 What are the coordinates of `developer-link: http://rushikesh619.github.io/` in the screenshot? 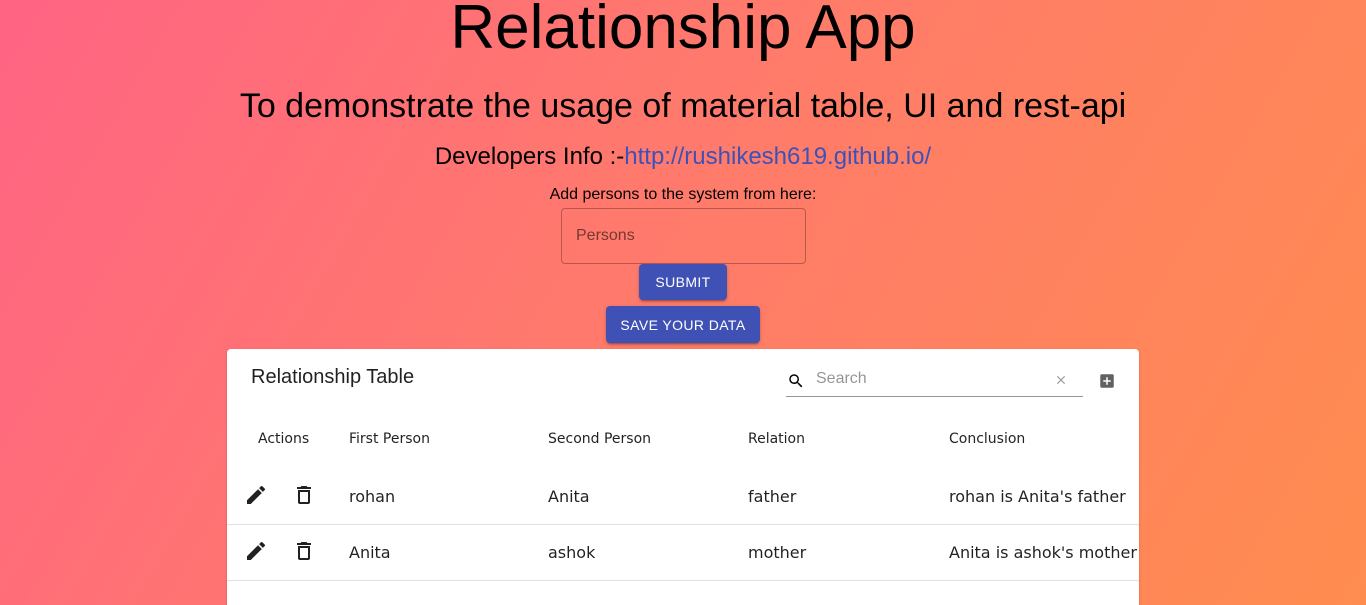 It's located at (777, 156).